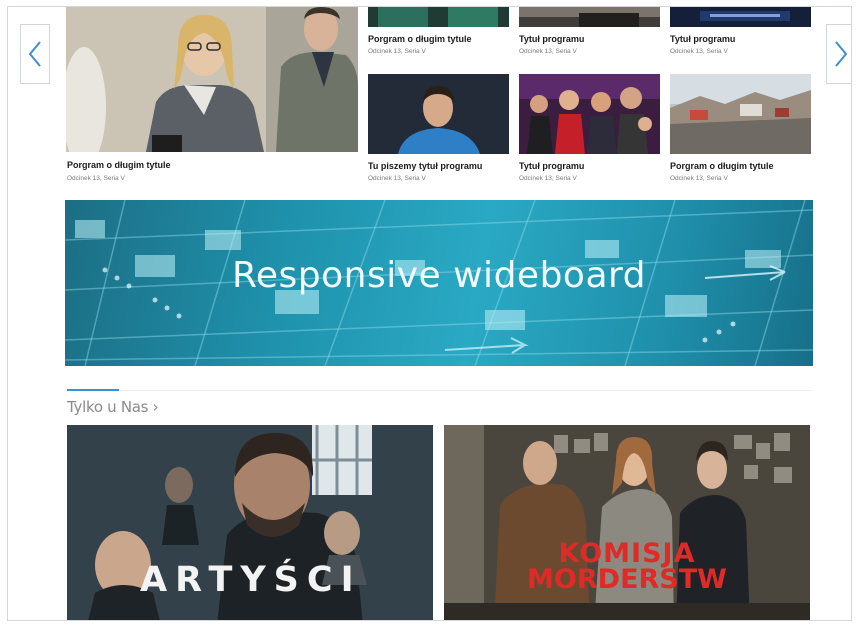 The height and width of the screenshot is (627, 858). Describe the element at coordinates (251, 580) in the screenshot. I see `promo-logo-artysci: ARTYŚCI` at that location.